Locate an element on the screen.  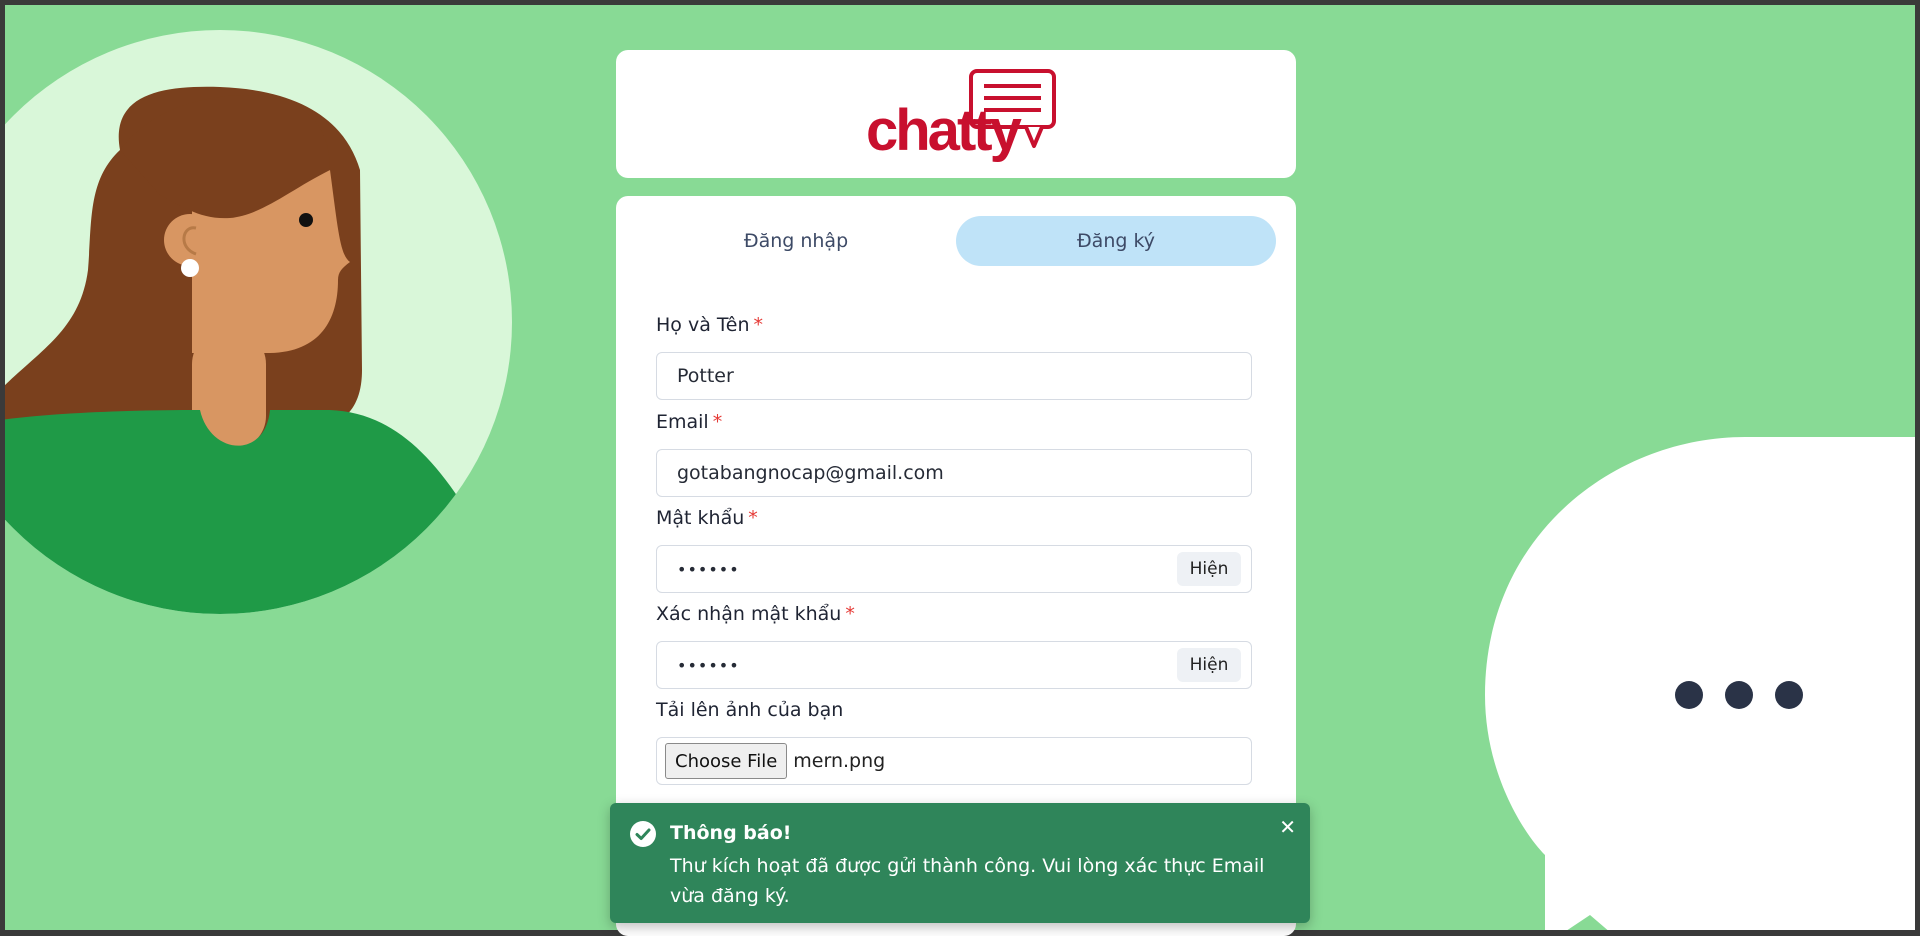
confirm-password-input: •••••• Hiện is located at coordinates (954, 665).